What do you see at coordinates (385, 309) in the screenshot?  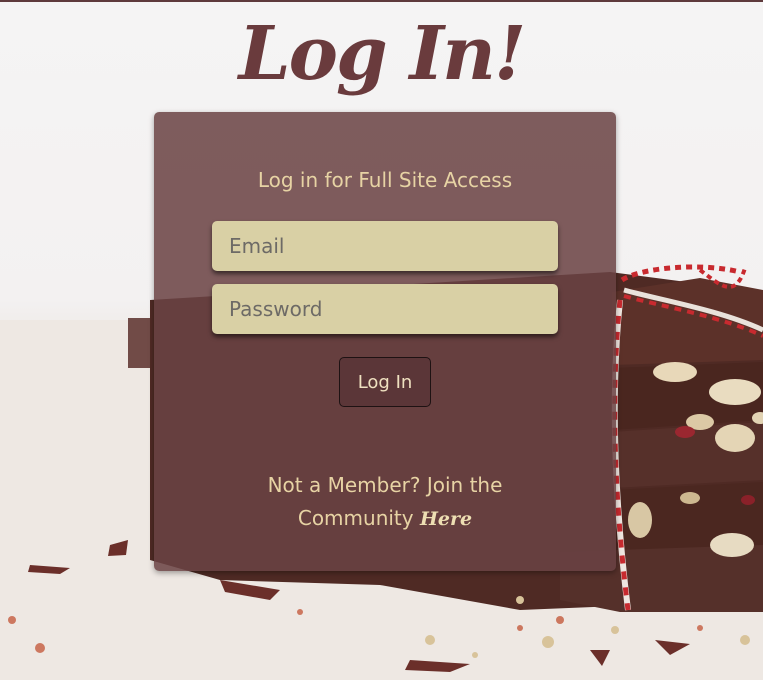 I see `password-field` at bounding box center [385, 309].